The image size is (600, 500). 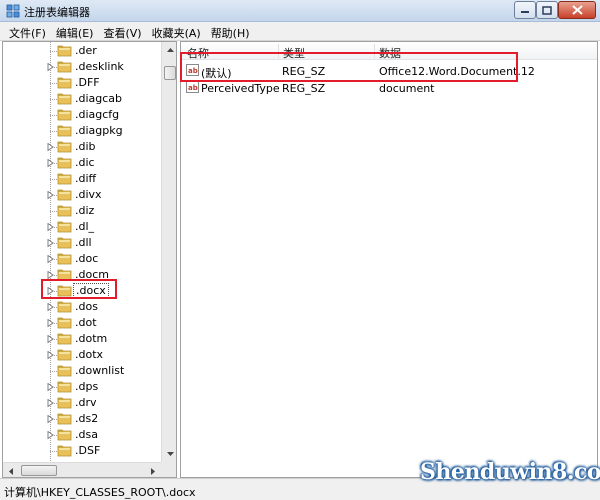 What do you see at coordinates (83, 147) in the screenshot?
I see `tree-item: .dib` at bounding box center [83, 147].